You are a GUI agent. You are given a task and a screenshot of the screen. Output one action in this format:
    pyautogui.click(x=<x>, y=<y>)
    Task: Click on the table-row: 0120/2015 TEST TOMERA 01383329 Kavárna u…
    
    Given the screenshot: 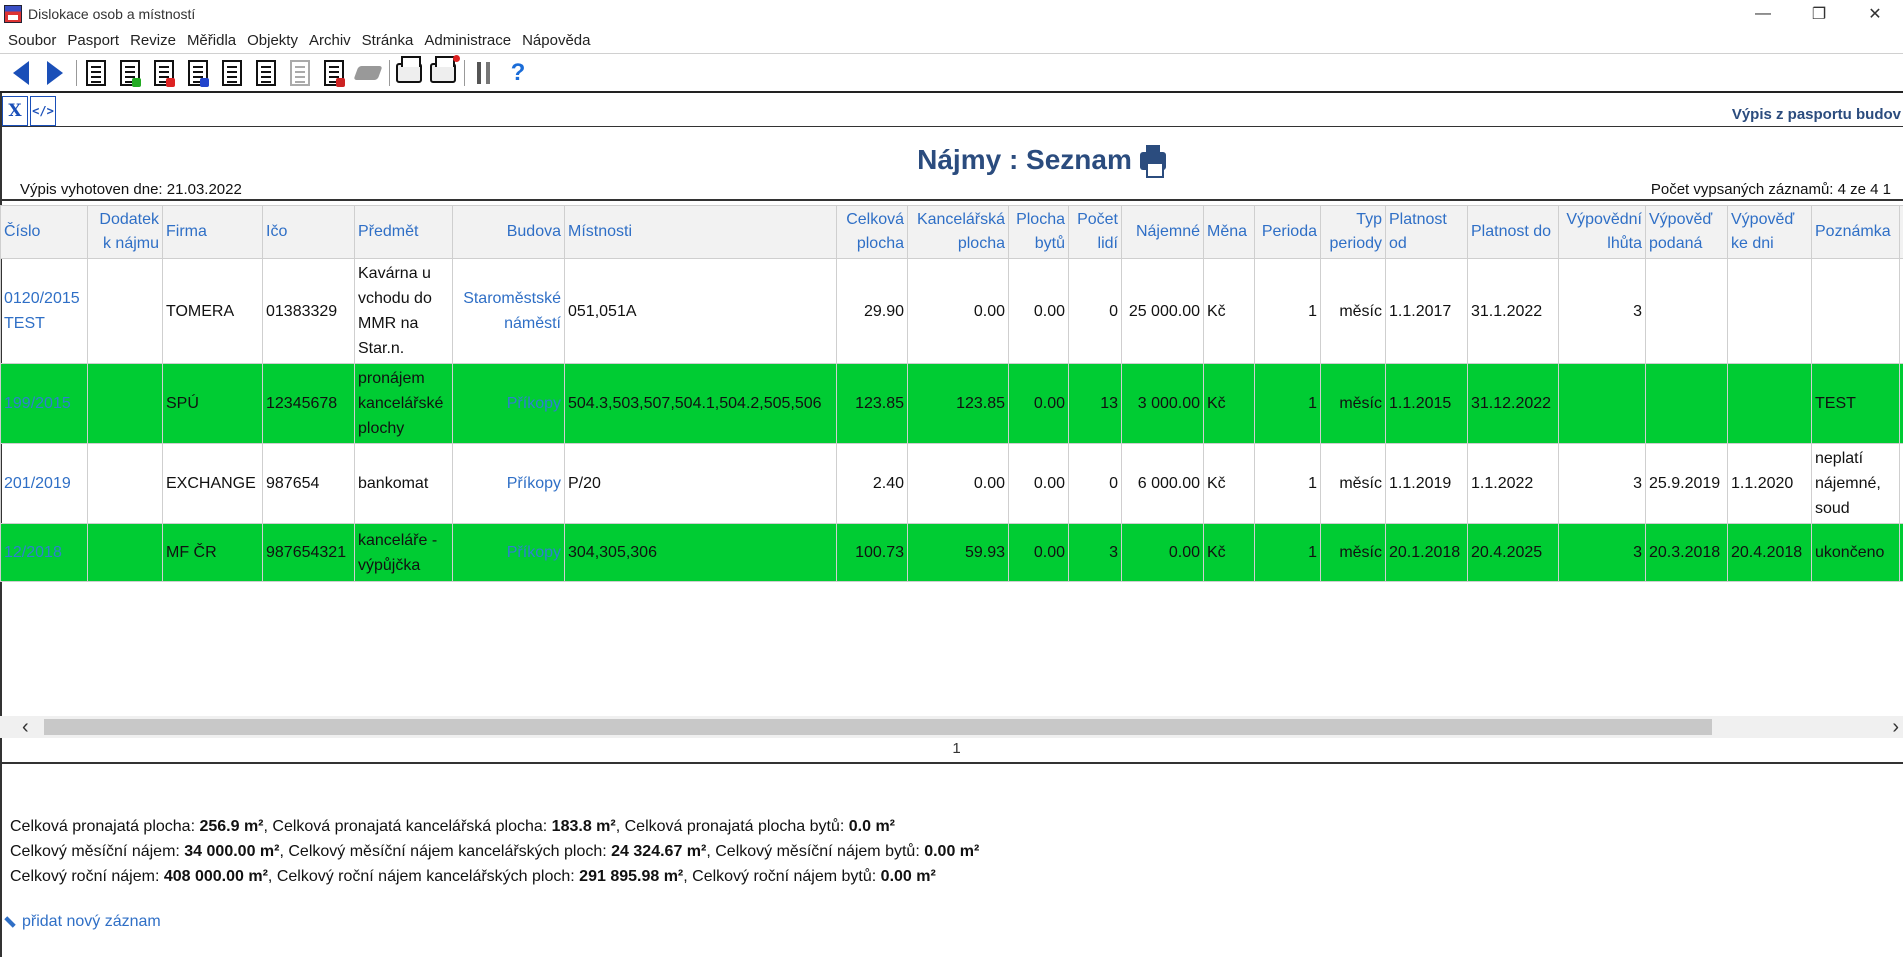 What is the action you would take?
    pyautogui.click(x=951, y=311)
    